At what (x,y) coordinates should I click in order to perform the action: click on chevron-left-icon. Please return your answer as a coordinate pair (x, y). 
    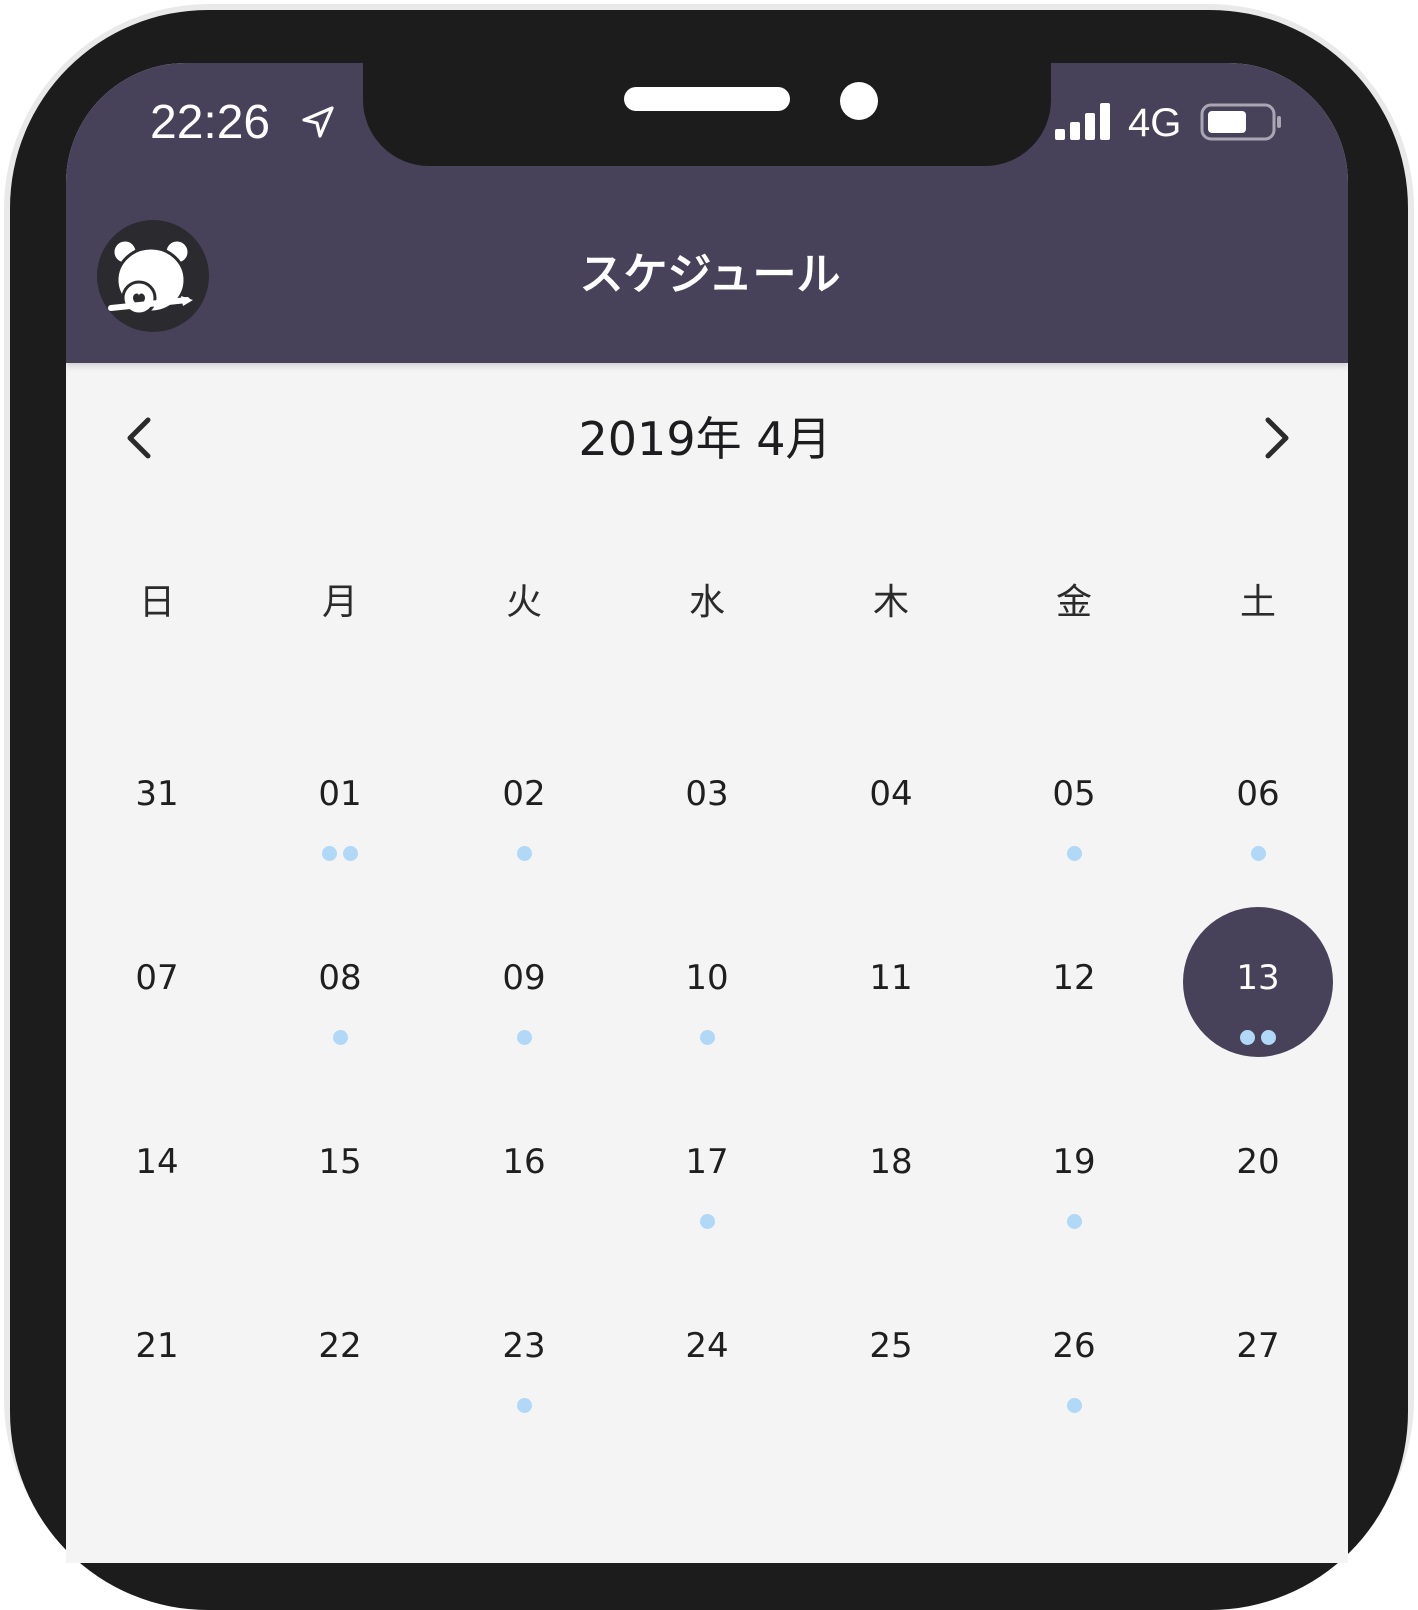
    Looking at the image, I should click on (140, 438).